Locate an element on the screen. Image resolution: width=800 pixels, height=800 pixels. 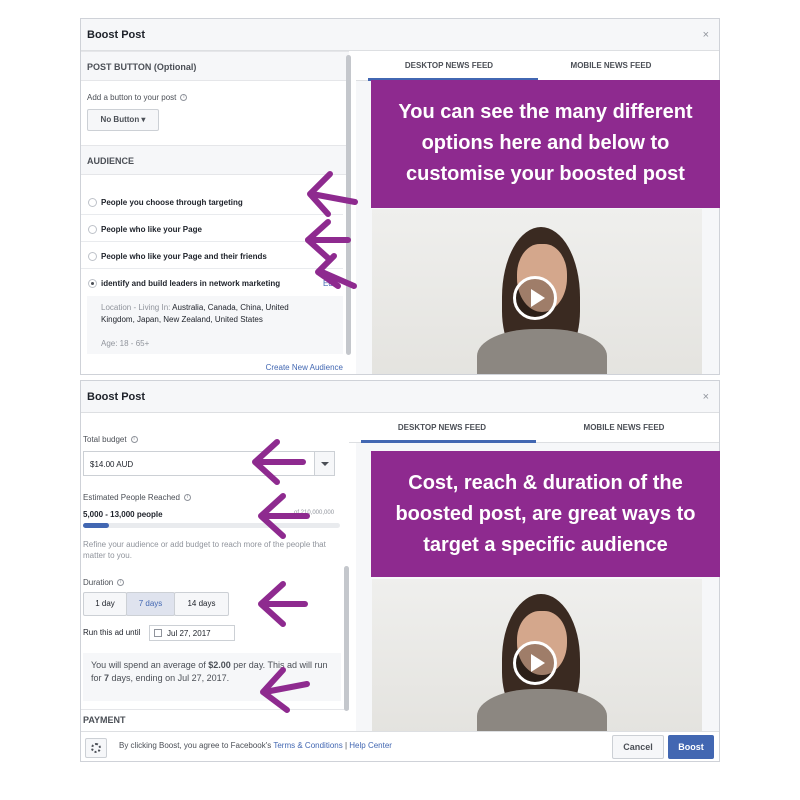
estimated-reach-label-row: Estimated People Reached i is located at coordinates (137, 497).